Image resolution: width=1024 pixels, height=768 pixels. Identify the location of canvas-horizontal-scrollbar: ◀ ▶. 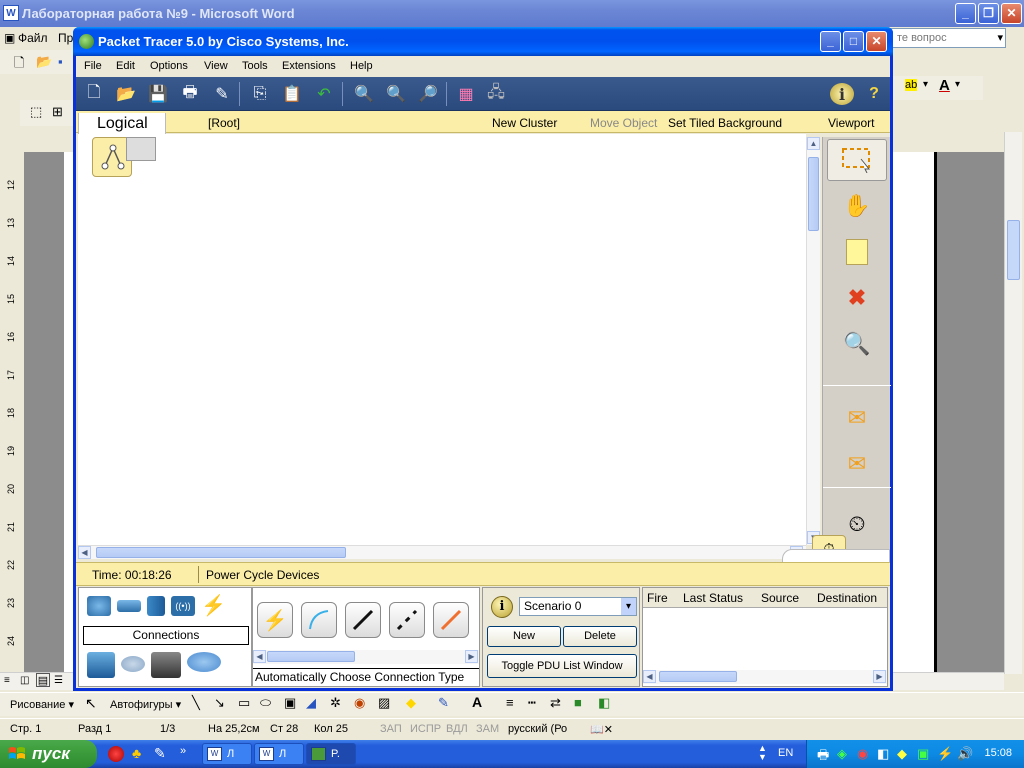
(442, 552).